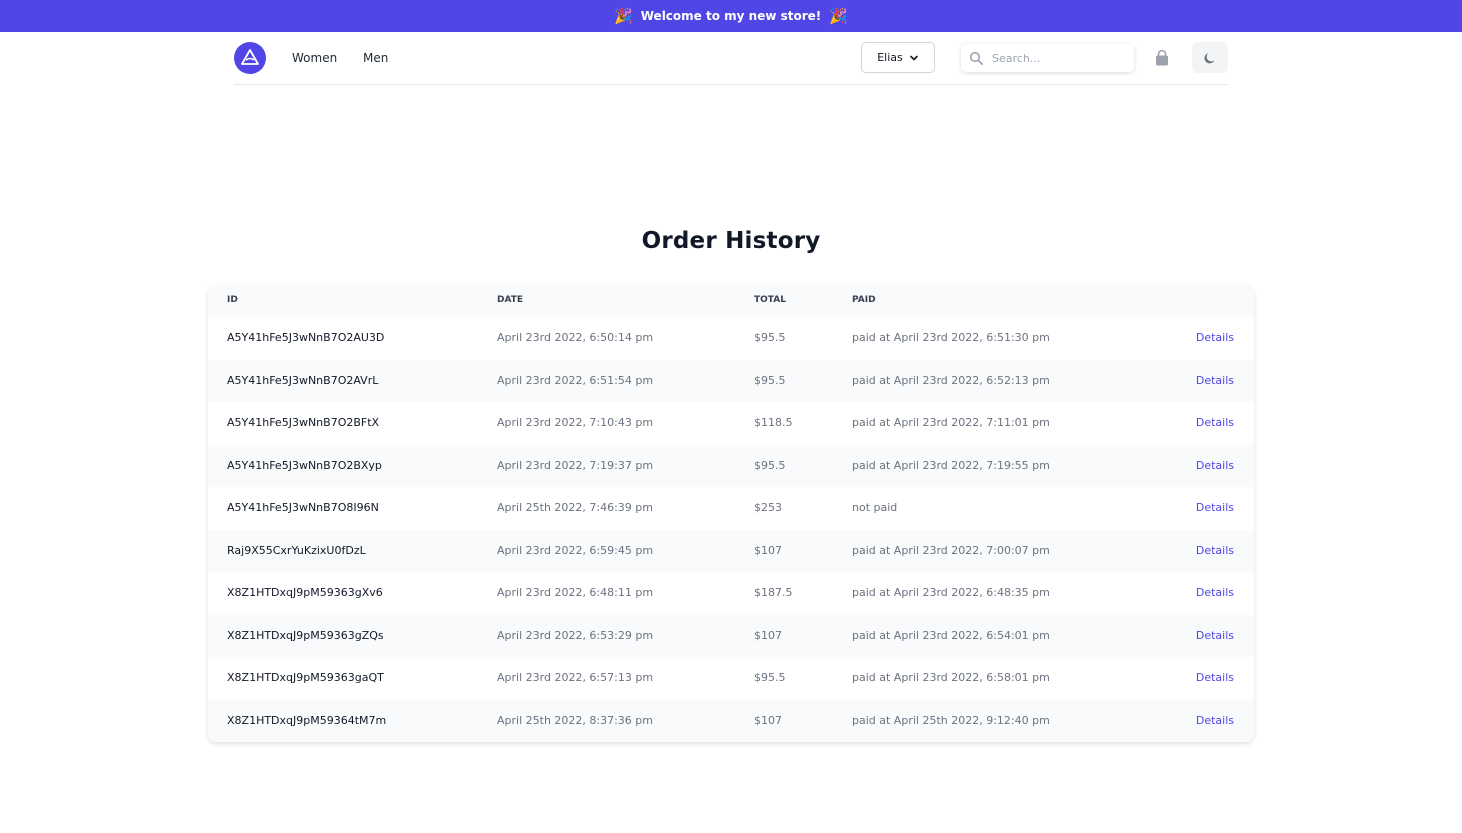  I want to click on order-total: $118.5, so click(773, 422).